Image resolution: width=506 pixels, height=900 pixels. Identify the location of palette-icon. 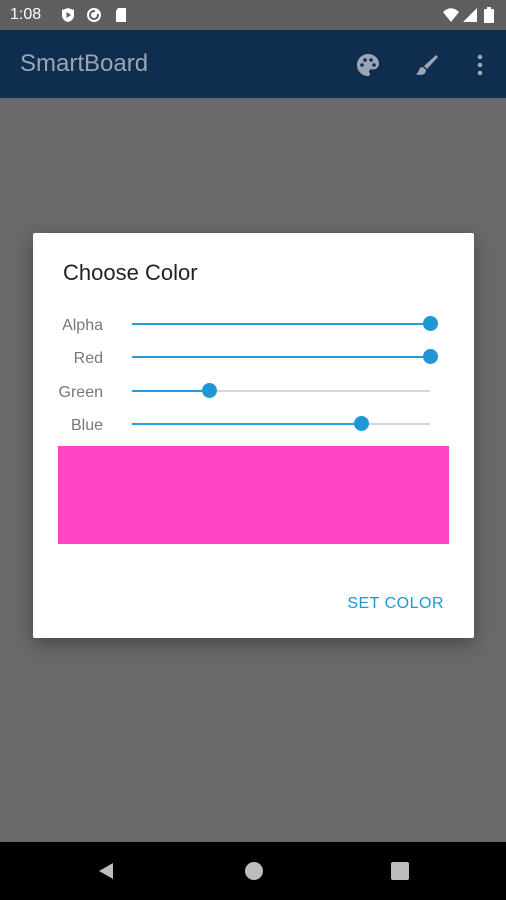
(368, 65).